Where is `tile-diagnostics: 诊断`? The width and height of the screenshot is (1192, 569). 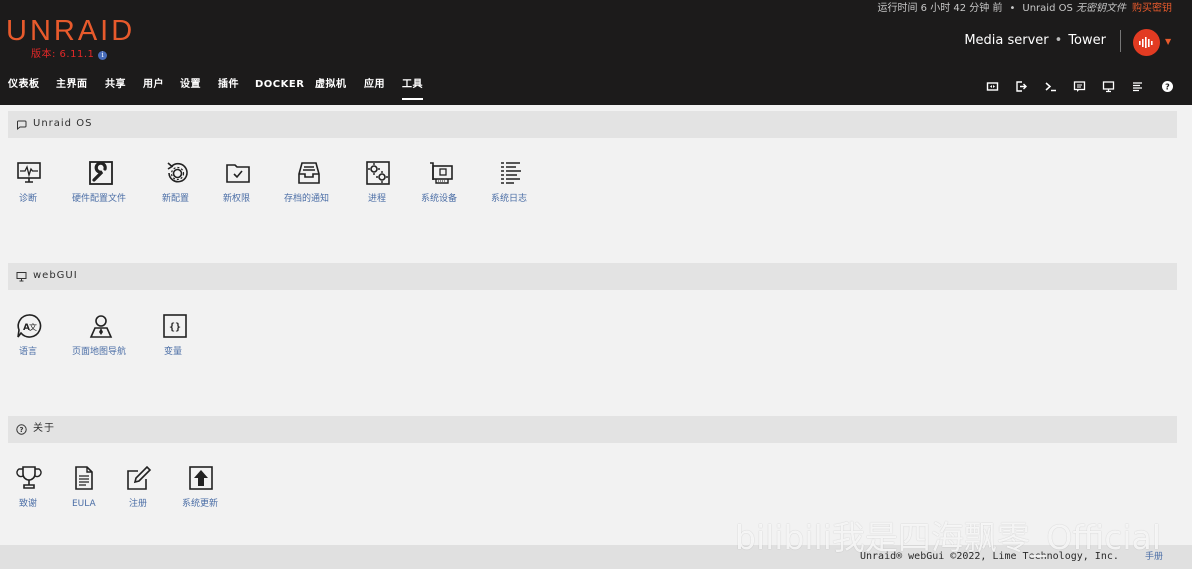 tile-diagnostics: 诊断 is located at coordinates (35, 185).